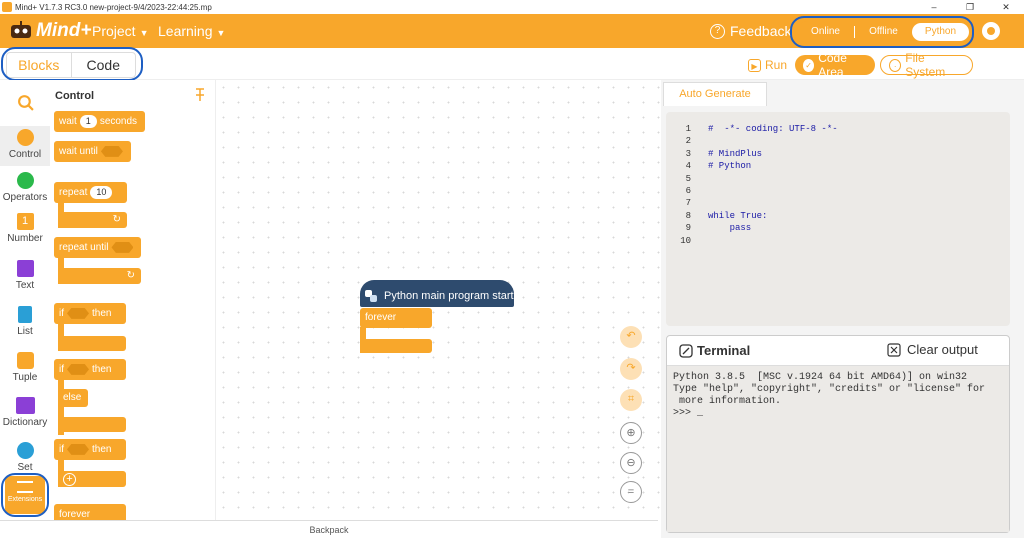 Image resolution: width=1024 pixels, height=539 pixels. What do you see at coordinates (631, 337) in the screenshot?
I see `undo-icon: ↶` at bounding box center [631, 337].